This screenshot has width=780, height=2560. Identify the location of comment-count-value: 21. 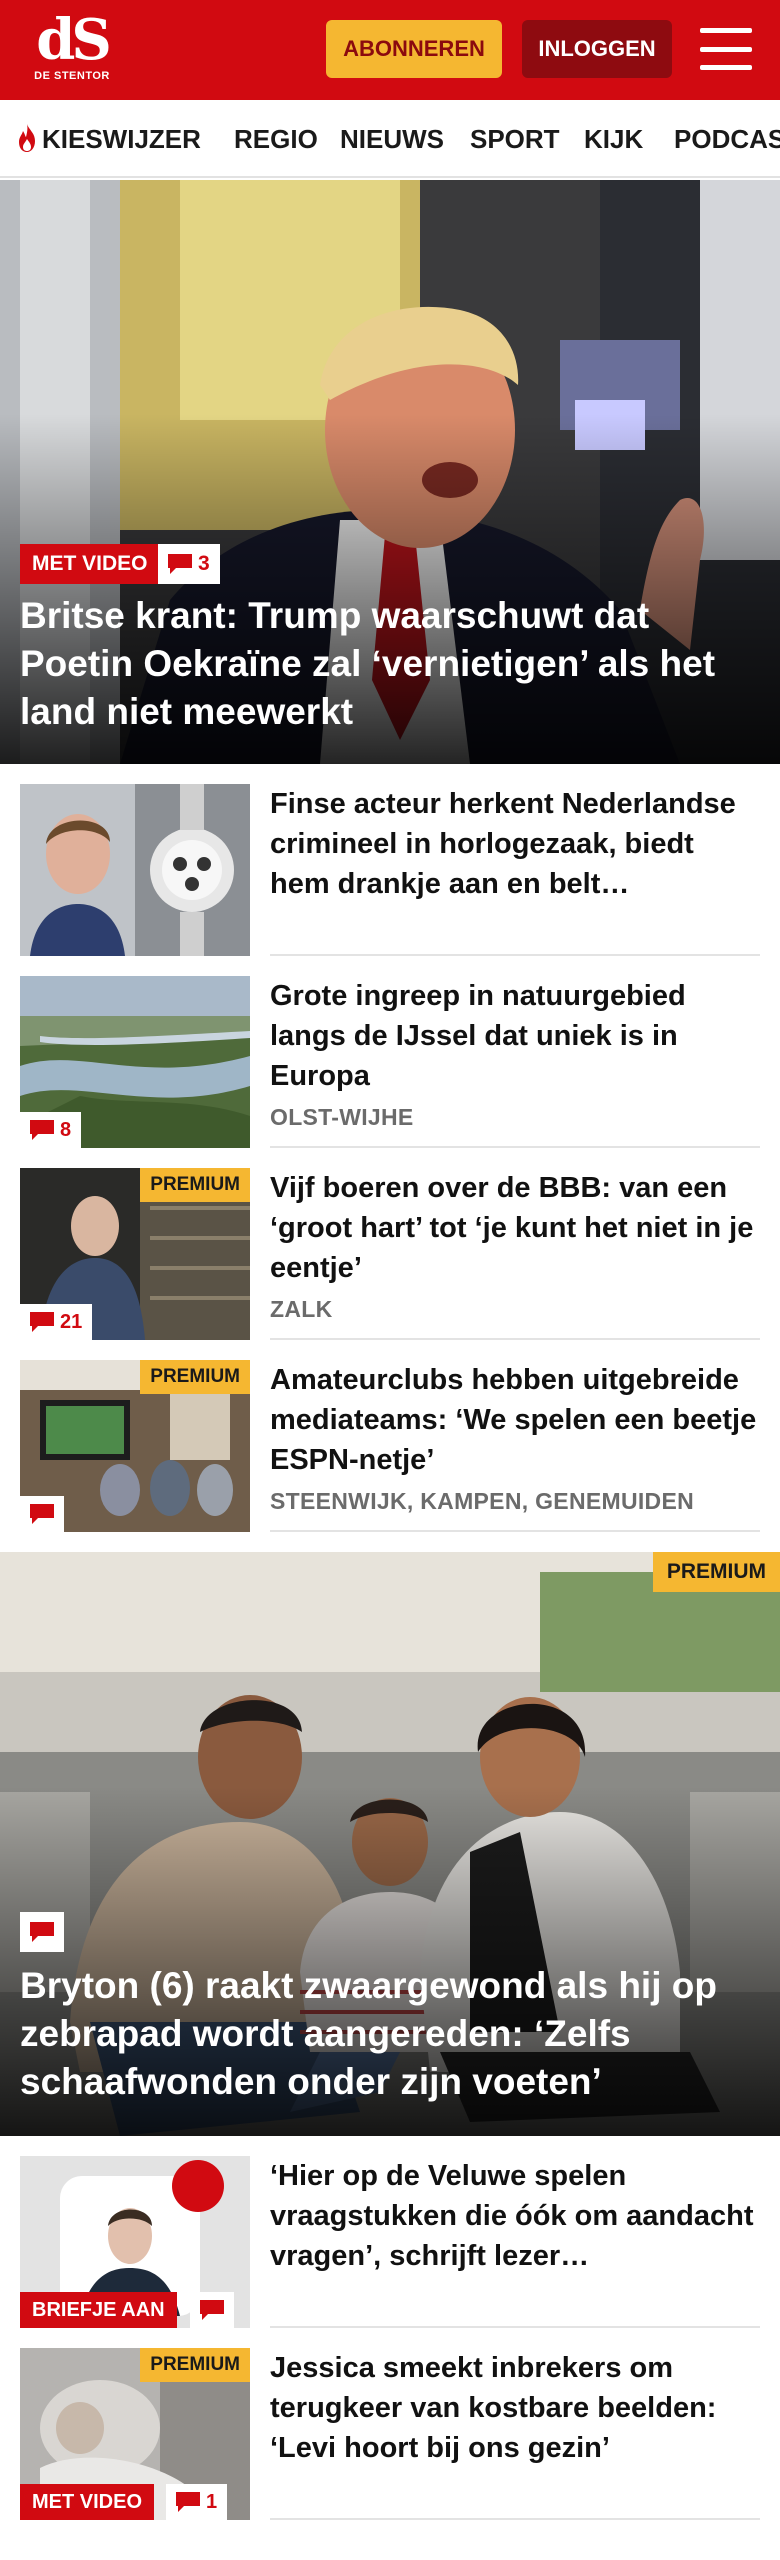
(71, 1321).